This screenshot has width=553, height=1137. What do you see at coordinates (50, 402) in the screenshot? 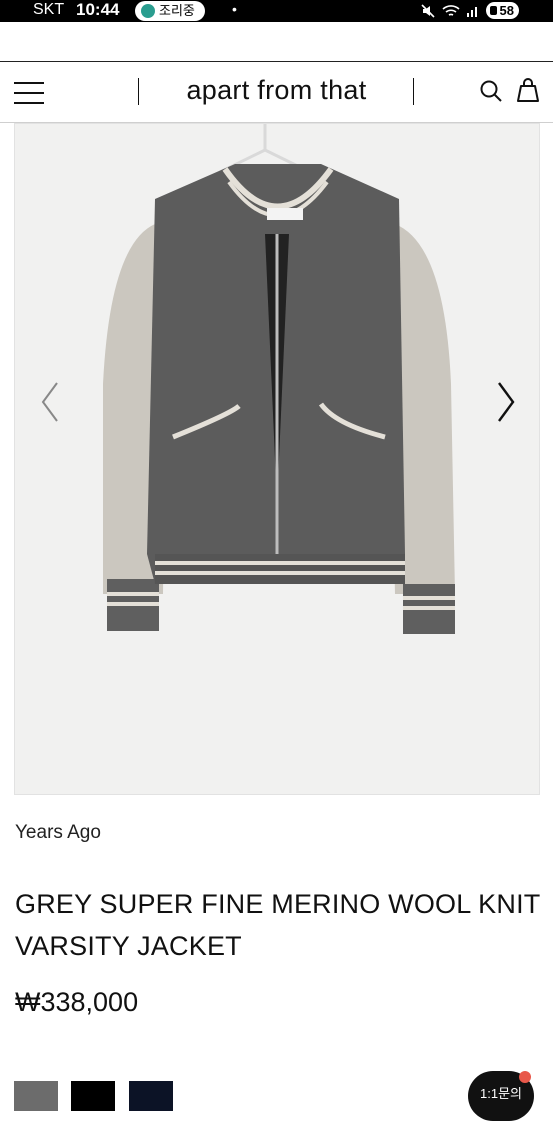
I see `chevron-left-icon` at bounding box center [50, 402].